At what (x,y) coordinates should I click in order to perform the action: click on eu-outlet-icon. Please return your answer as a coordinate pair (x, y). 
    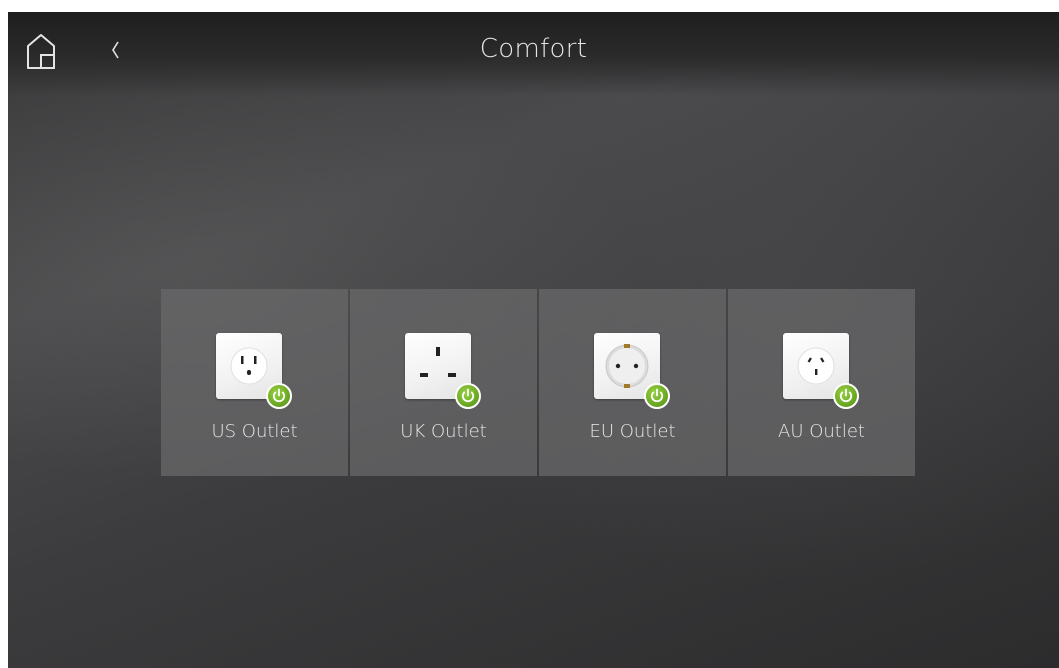
    Looking at the image, I should click on (632, 371).